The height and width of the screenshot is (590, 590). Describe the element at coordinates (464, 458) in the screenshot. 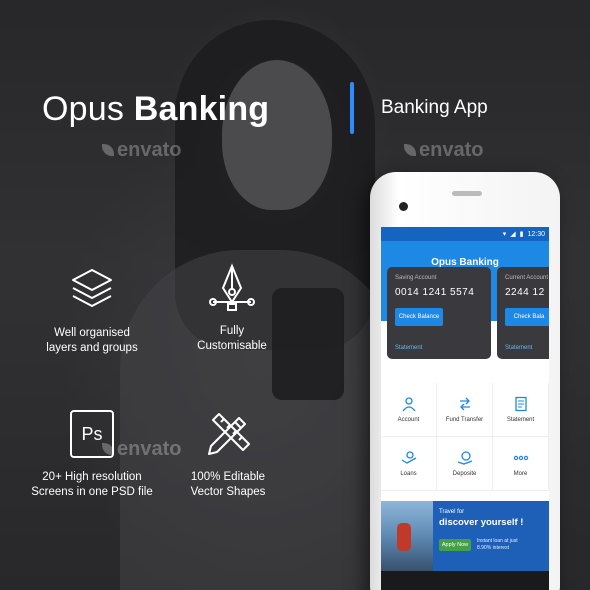

I see `deposit-icon` at that location.